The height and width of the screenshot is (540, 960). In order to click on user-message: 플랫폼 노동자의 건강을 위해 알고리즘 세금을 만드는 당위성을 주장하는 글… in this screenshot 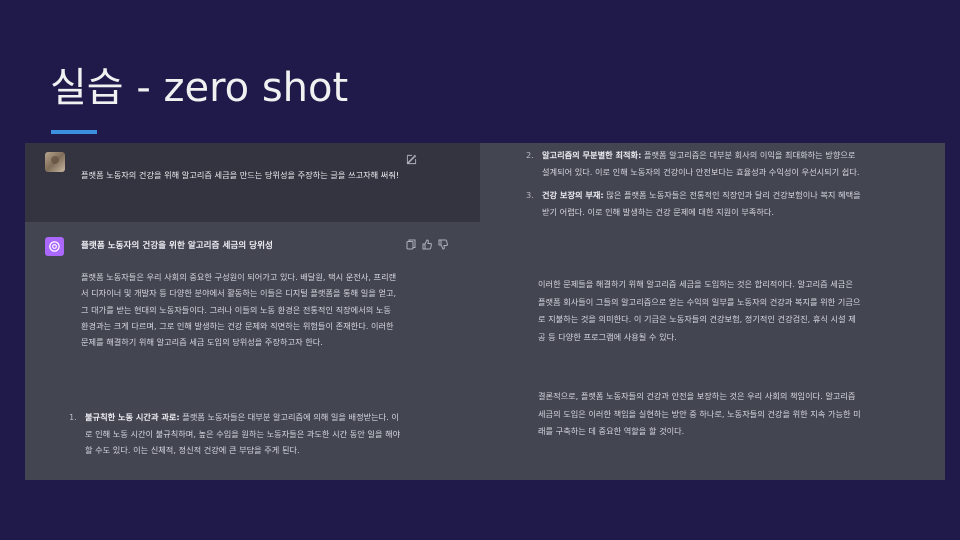, I will do `click(252, 182)`.